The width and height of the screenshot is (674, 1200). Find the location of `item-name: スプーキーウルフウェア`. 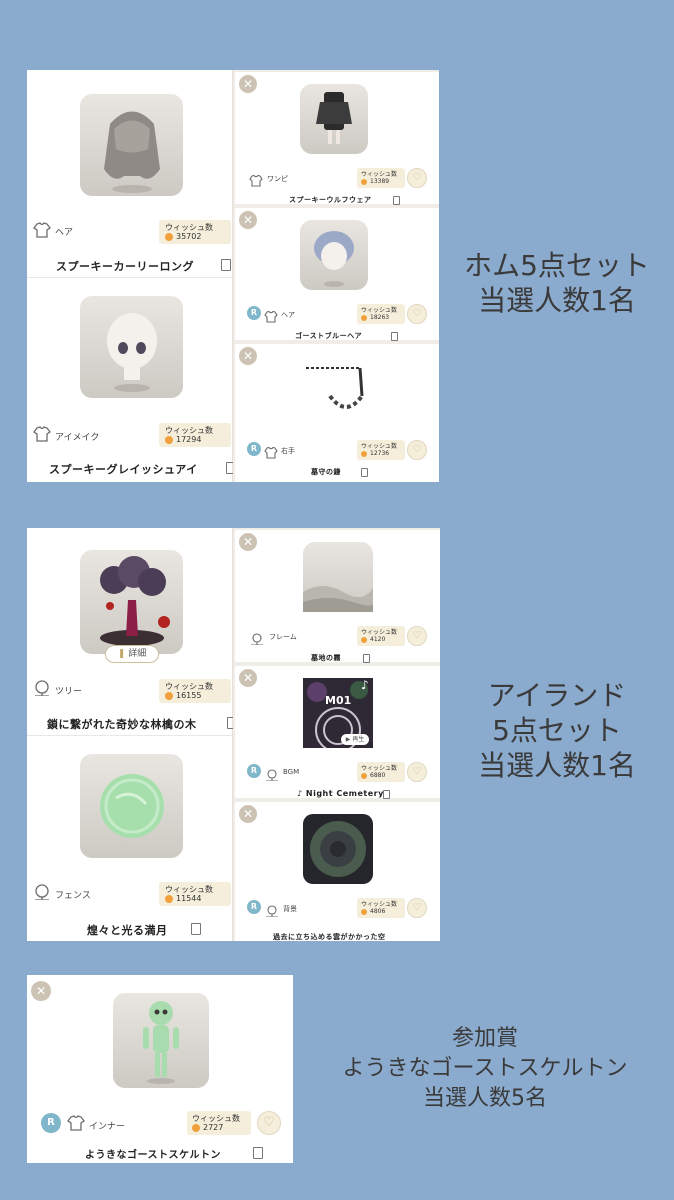

item-name: スプーキーウルフウェア is located at coordinates (330, 200).